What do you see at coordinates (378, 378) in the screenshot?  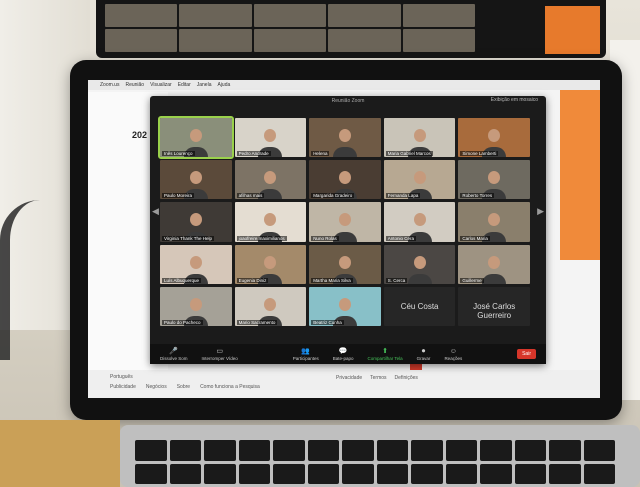 I see `footer-right-link: Termos` at bounding box center [378, 378].